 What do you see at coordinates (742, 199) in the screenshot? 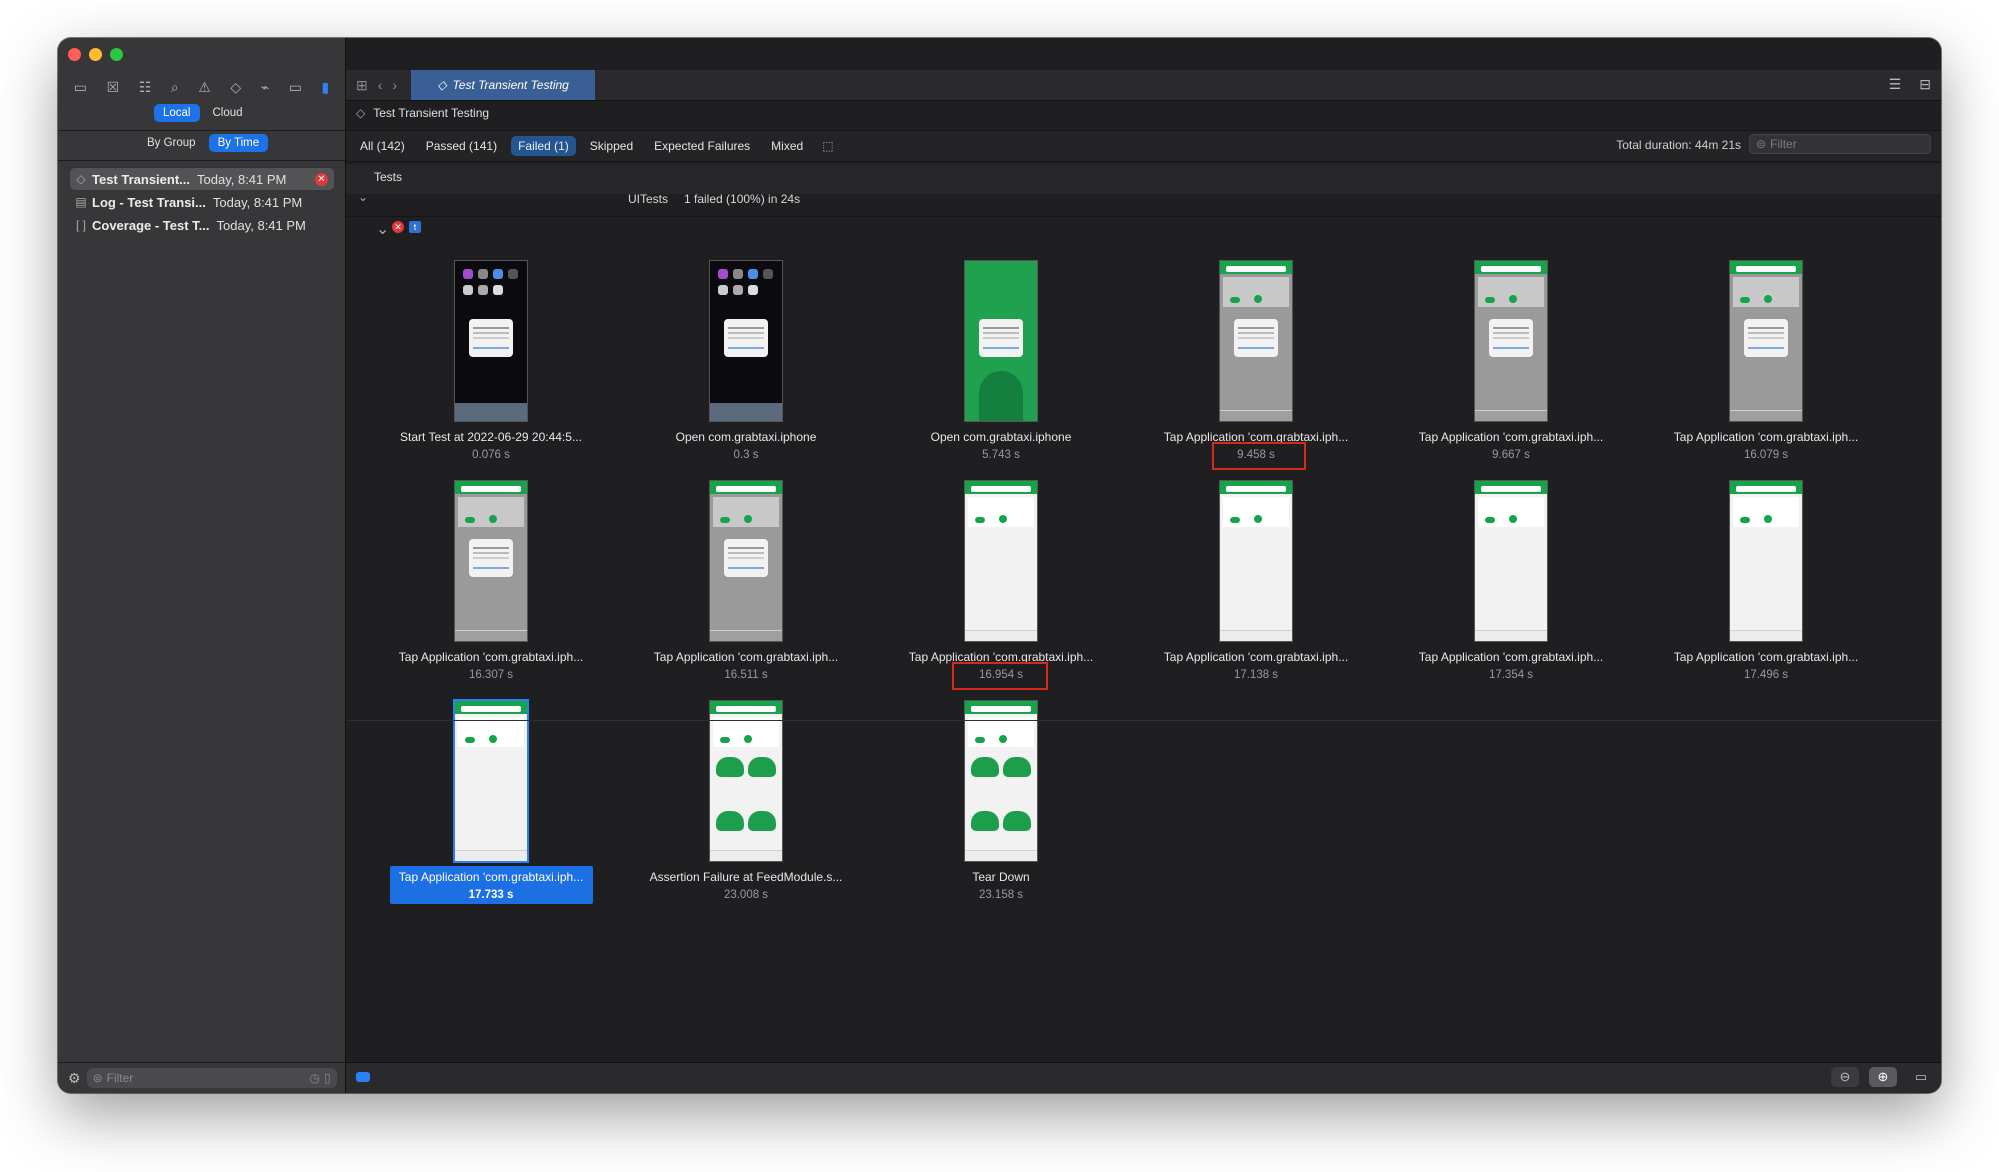
I see `suite-status: 1 failed (100%) in 24s` at bounding box center [742, 199].